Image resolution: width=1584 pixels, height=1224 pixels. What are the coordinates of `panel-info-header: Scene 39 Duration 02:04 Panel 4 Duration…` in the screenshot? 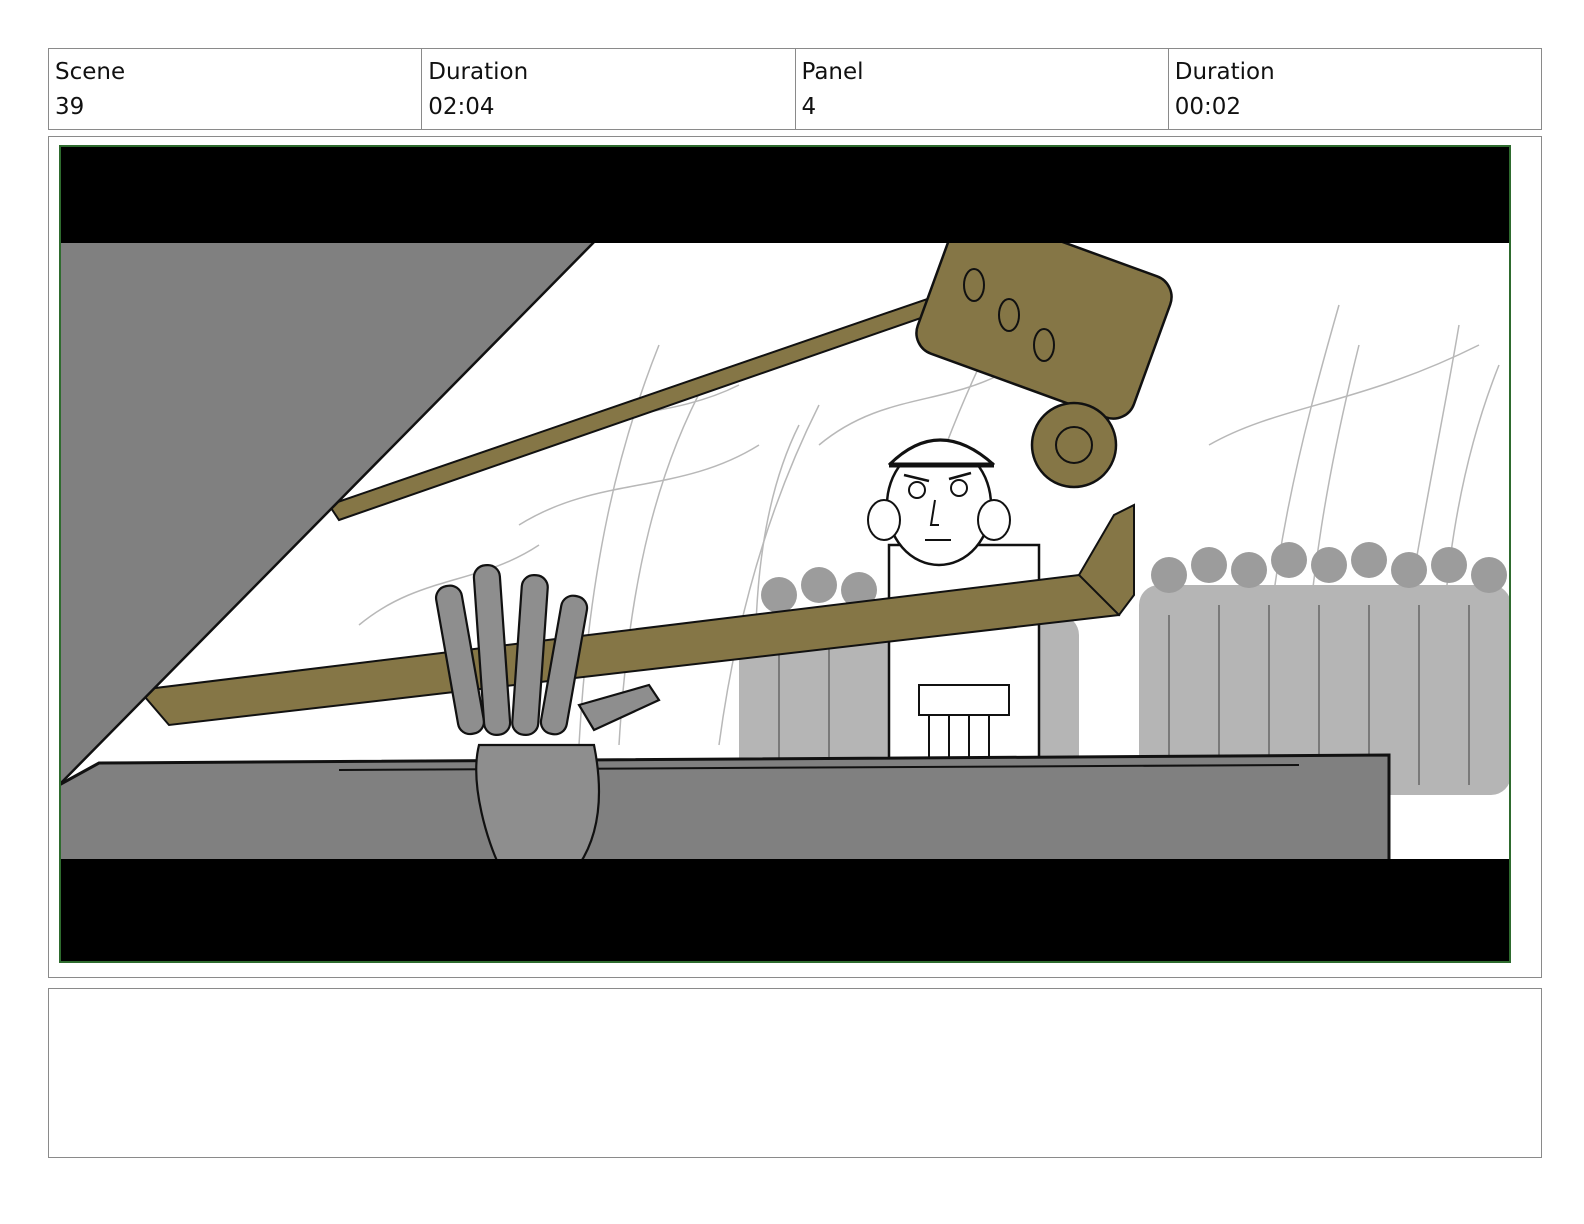 It's located at (795, 89).